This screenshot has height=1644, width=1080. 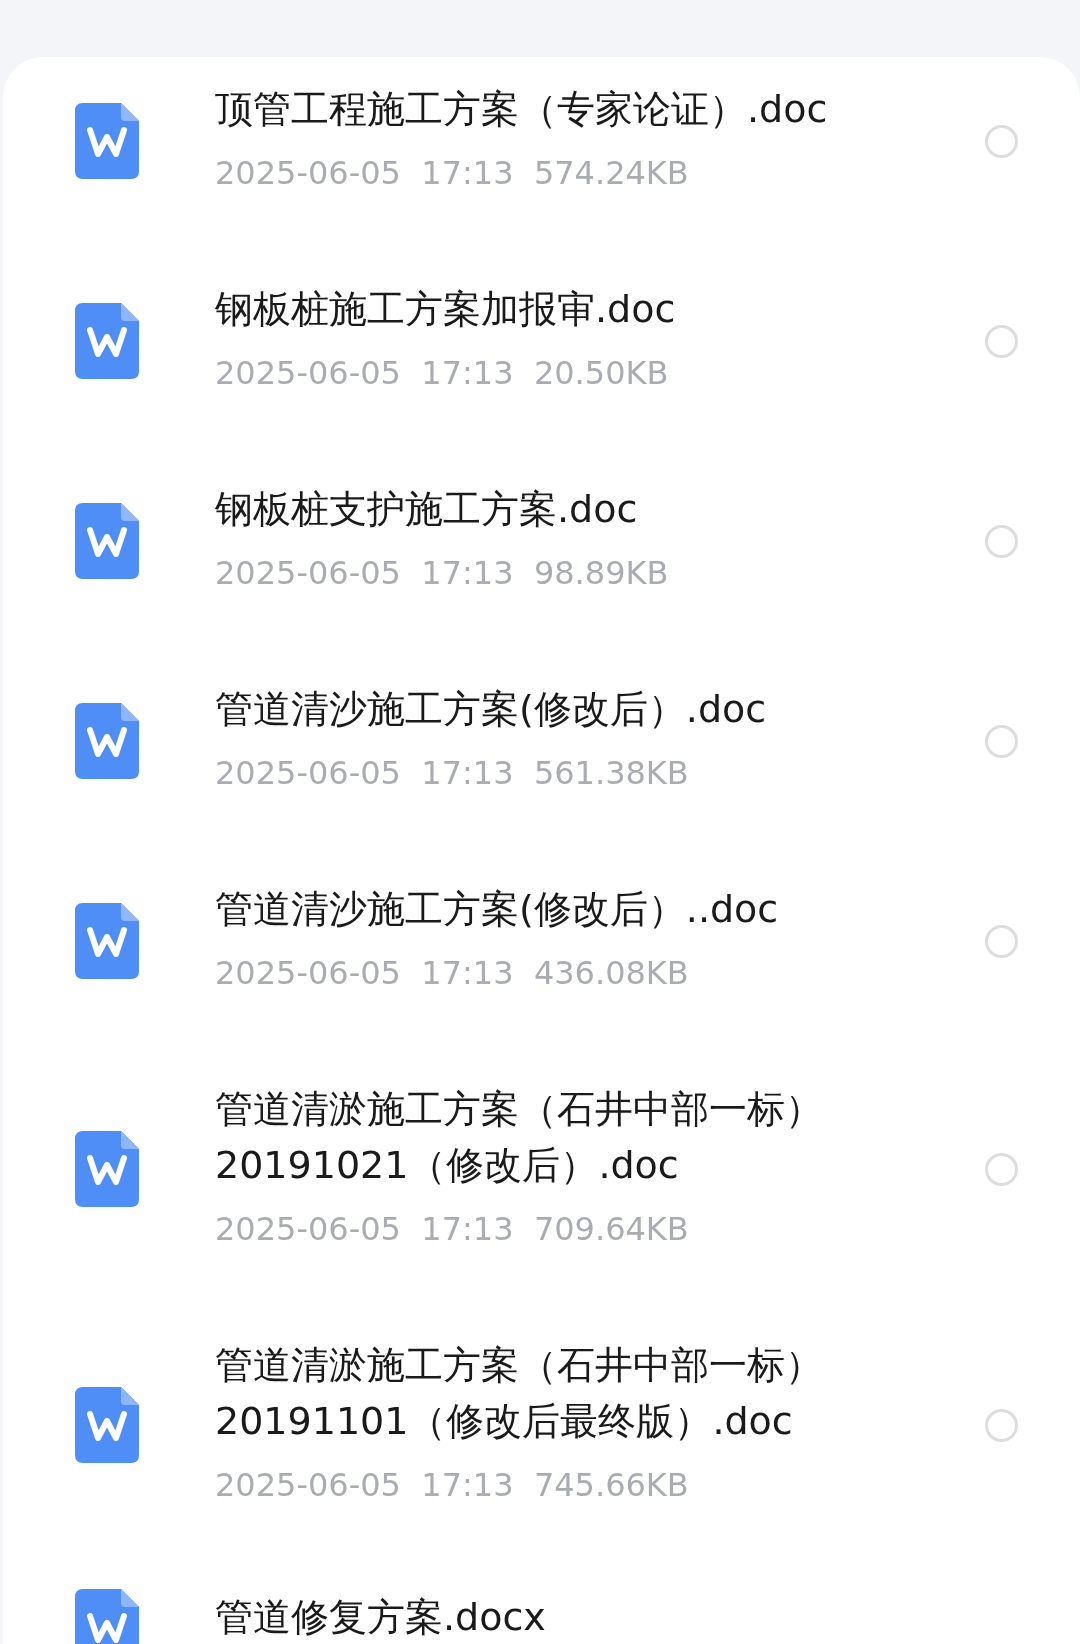 I want to click on file-name: 管道修复方案.docx, so click(x=381, y=1617).